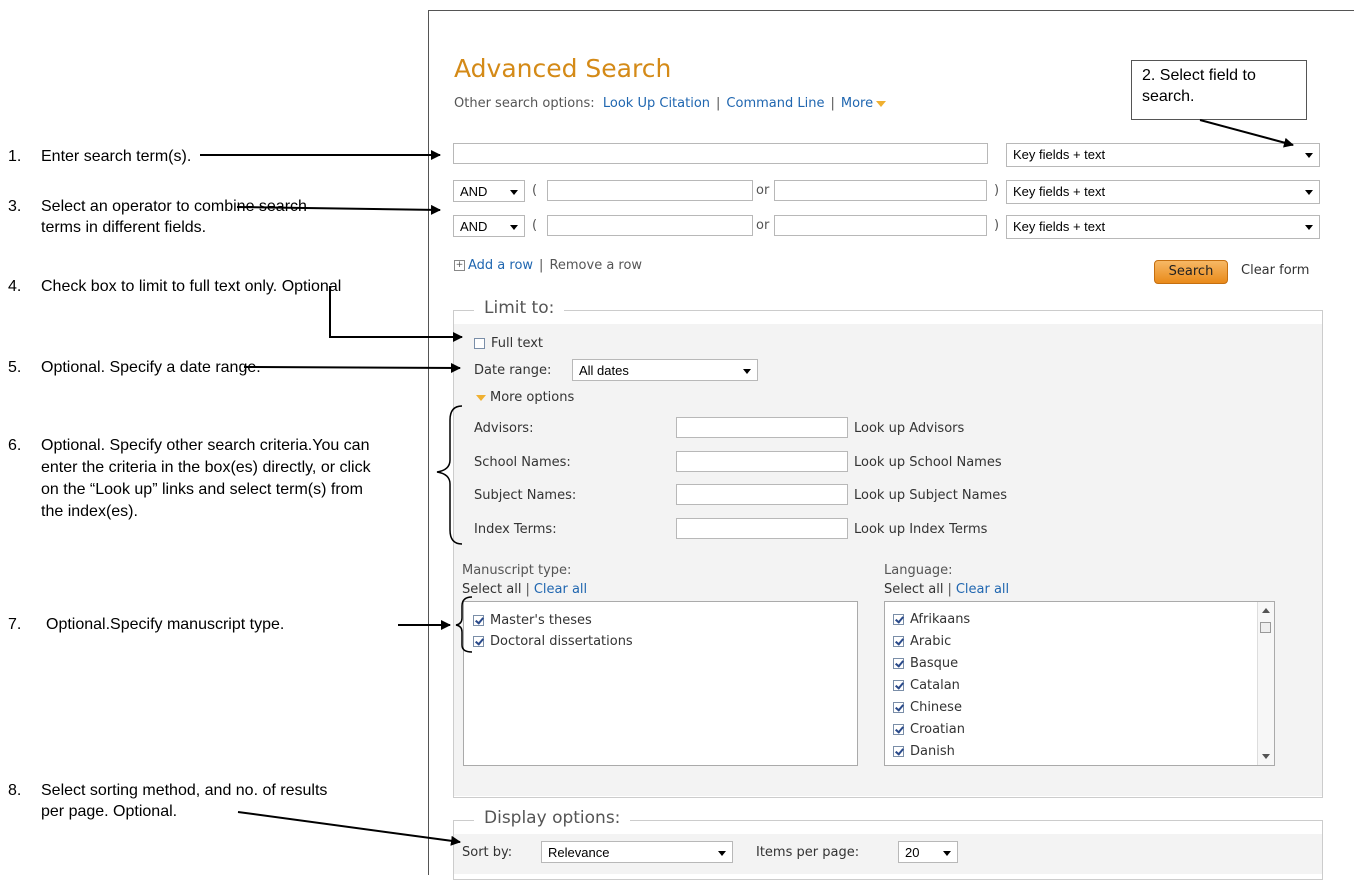  What do you see at coordinates (930, 495) in the screenshot?
I see `look-up-subject-names-link: Look up Subject Names` at bounding box center [930, 495].